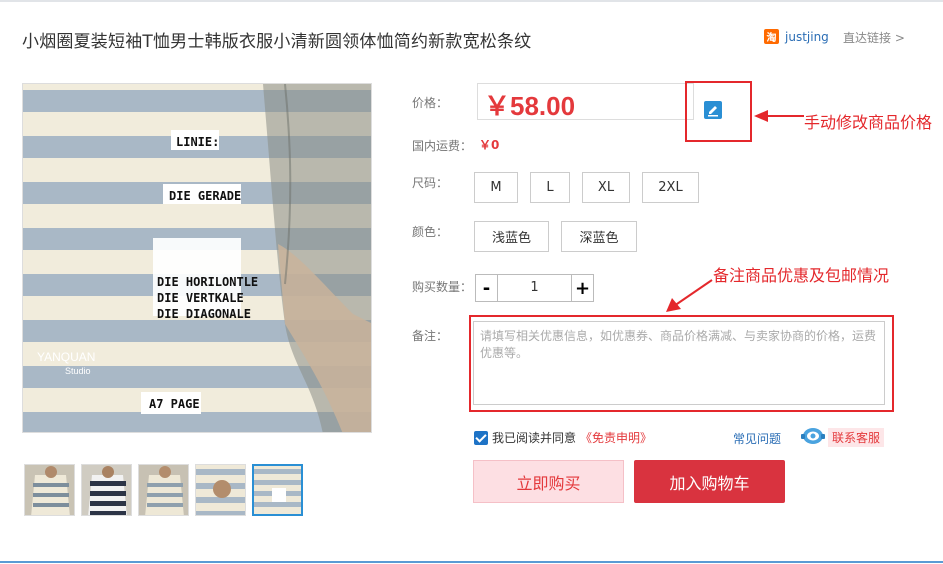  I want to click on shipping-value: ￥0, so click(489, 145).